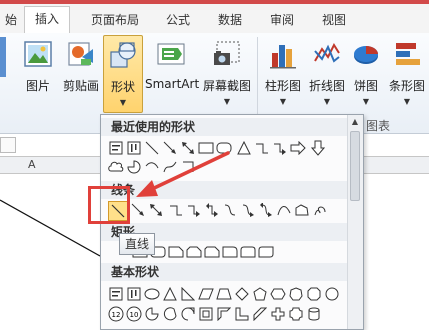 This screenshot has height=330, width=429. What do you see at coordinates (32, 165) in the screenshot?
I see `column-a-header: A` at bounding box center [32, 165].